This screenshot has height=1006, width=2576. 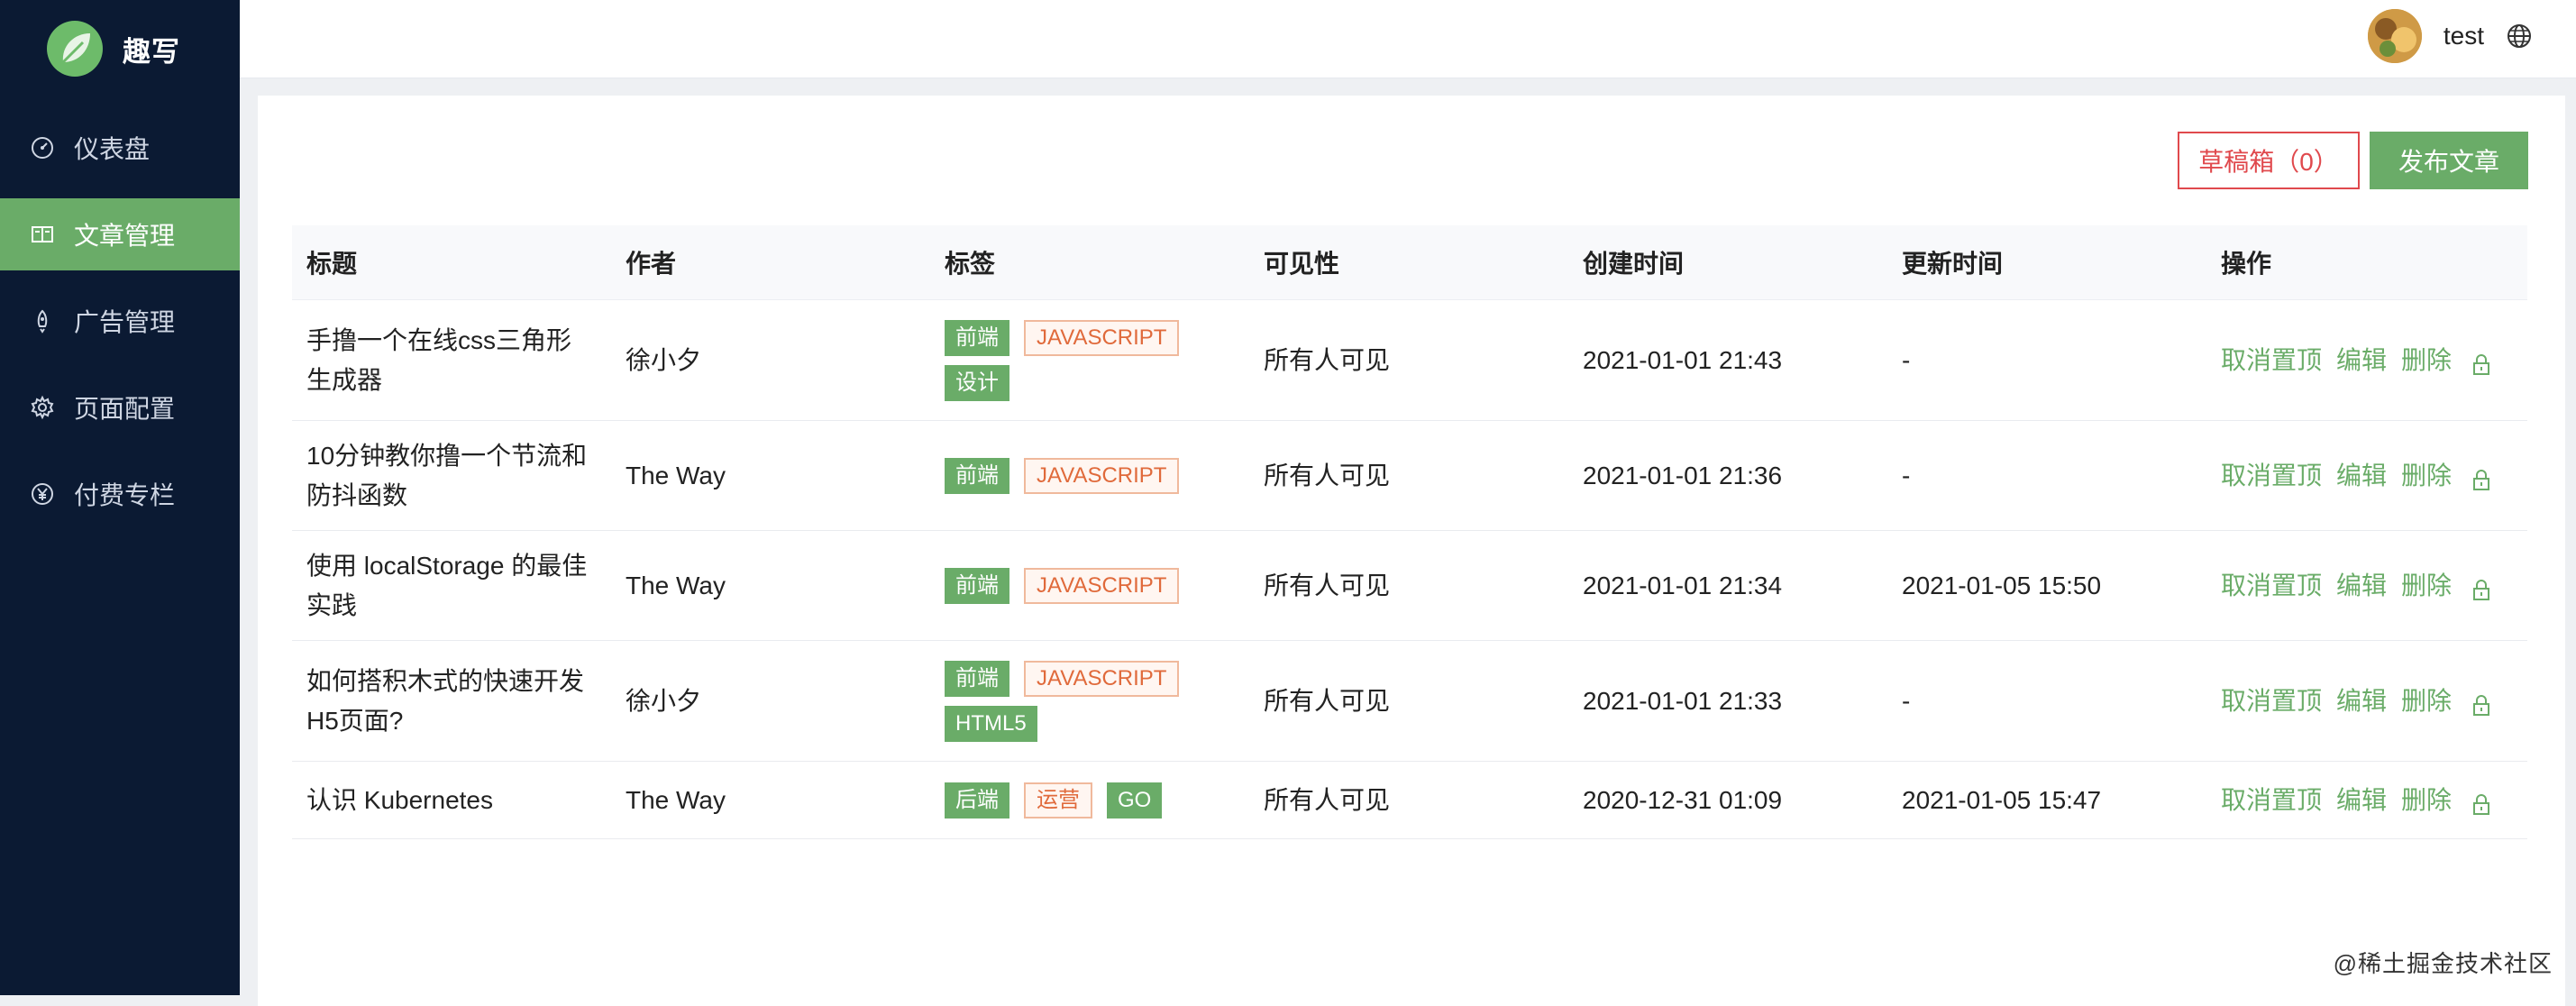 What do you see at coordinates (125, 236) in the screenshot?
I see `sidebar-item-label: 文章管理` at bounding box center [125, 236].